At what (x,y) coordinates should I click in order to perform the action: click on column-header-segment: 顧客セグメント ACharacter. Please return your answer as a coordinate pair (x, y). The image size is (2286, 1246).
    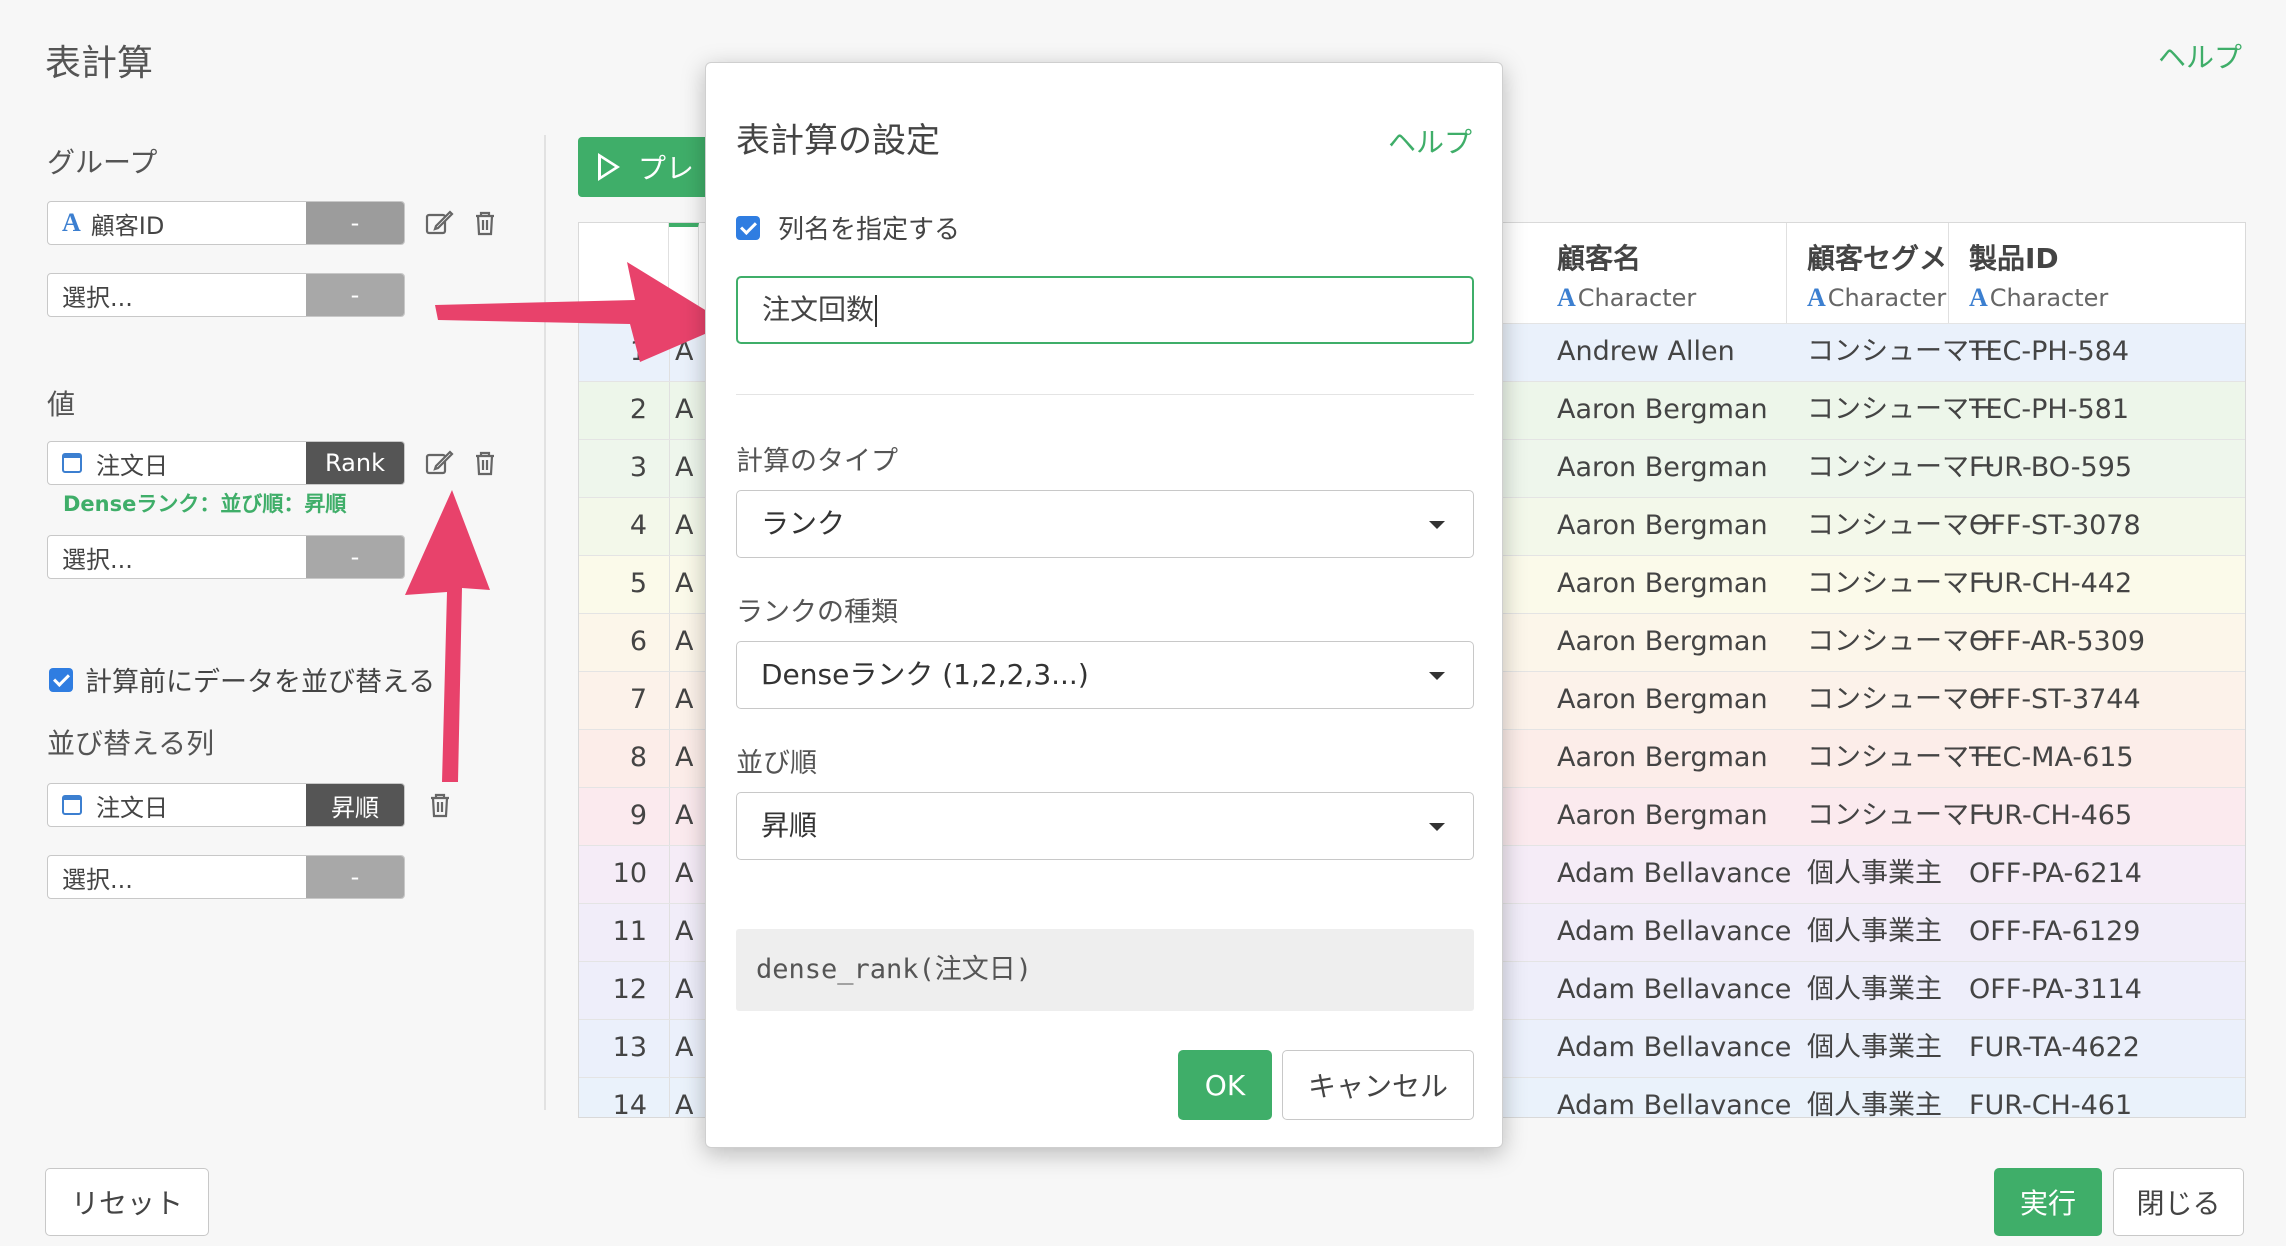
    Looking at the image, I should click on (1895, 273).